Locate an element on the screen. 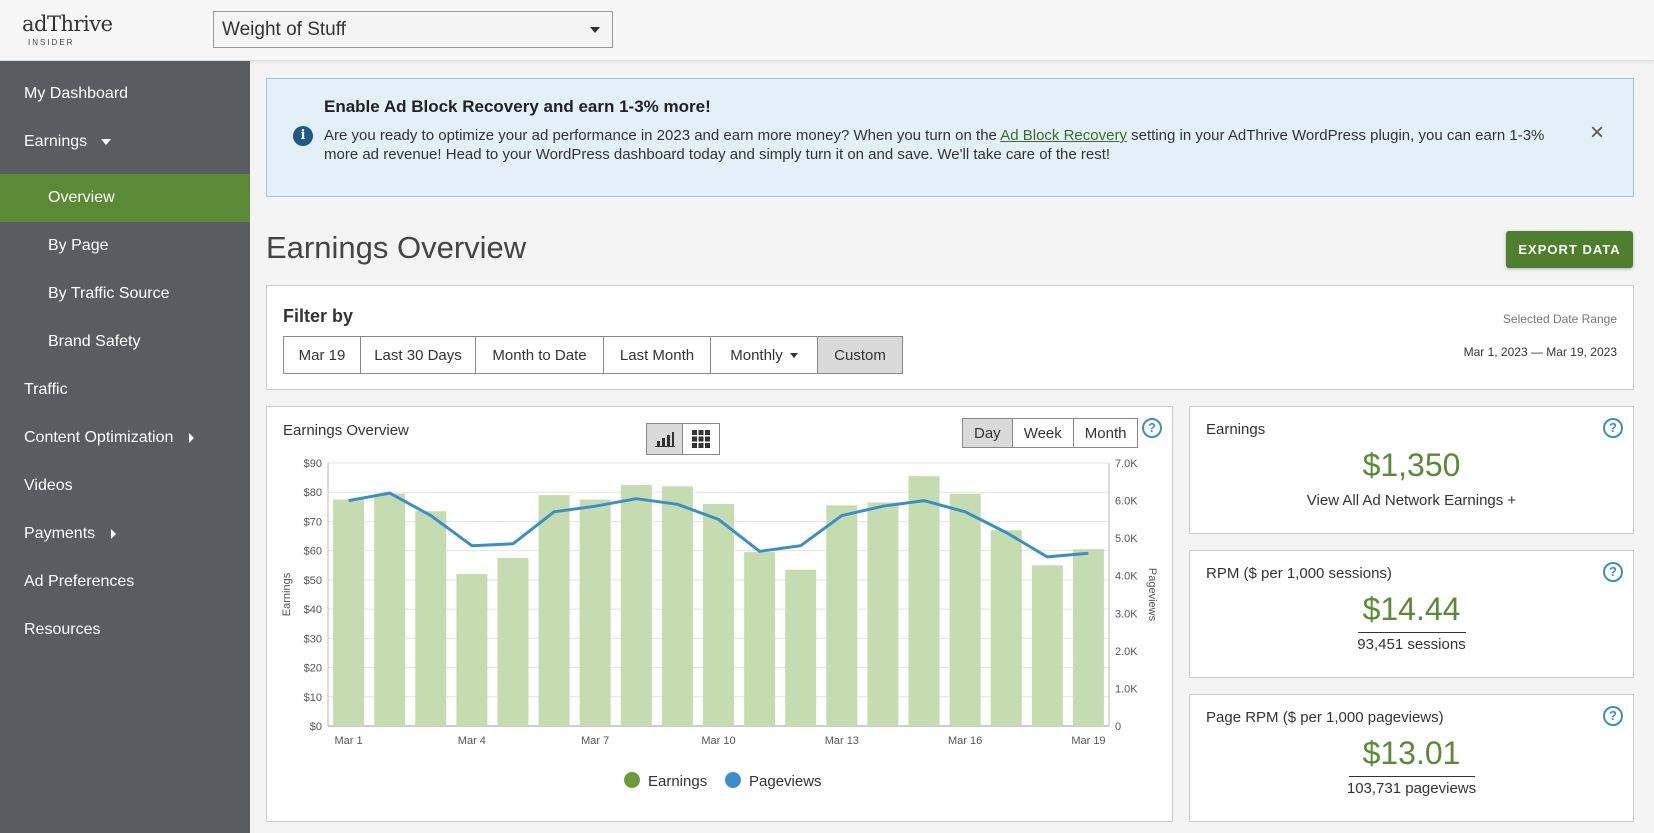  sidebar-item-label: By Page is located at coordinates (78, 245).